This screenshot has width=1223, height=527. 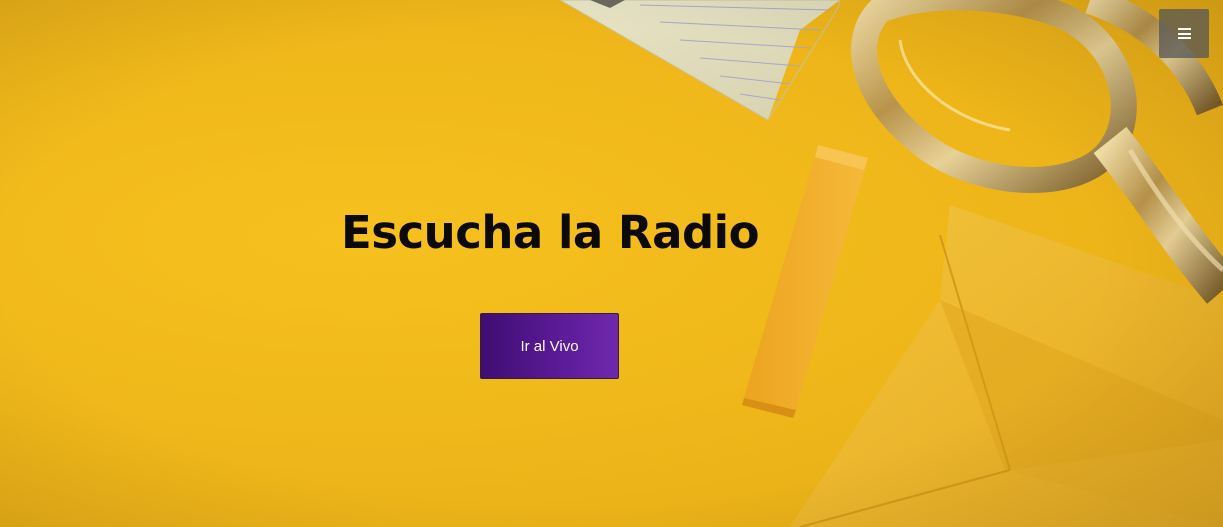 I want to click on menu-button, so click(x=1184, y=33).